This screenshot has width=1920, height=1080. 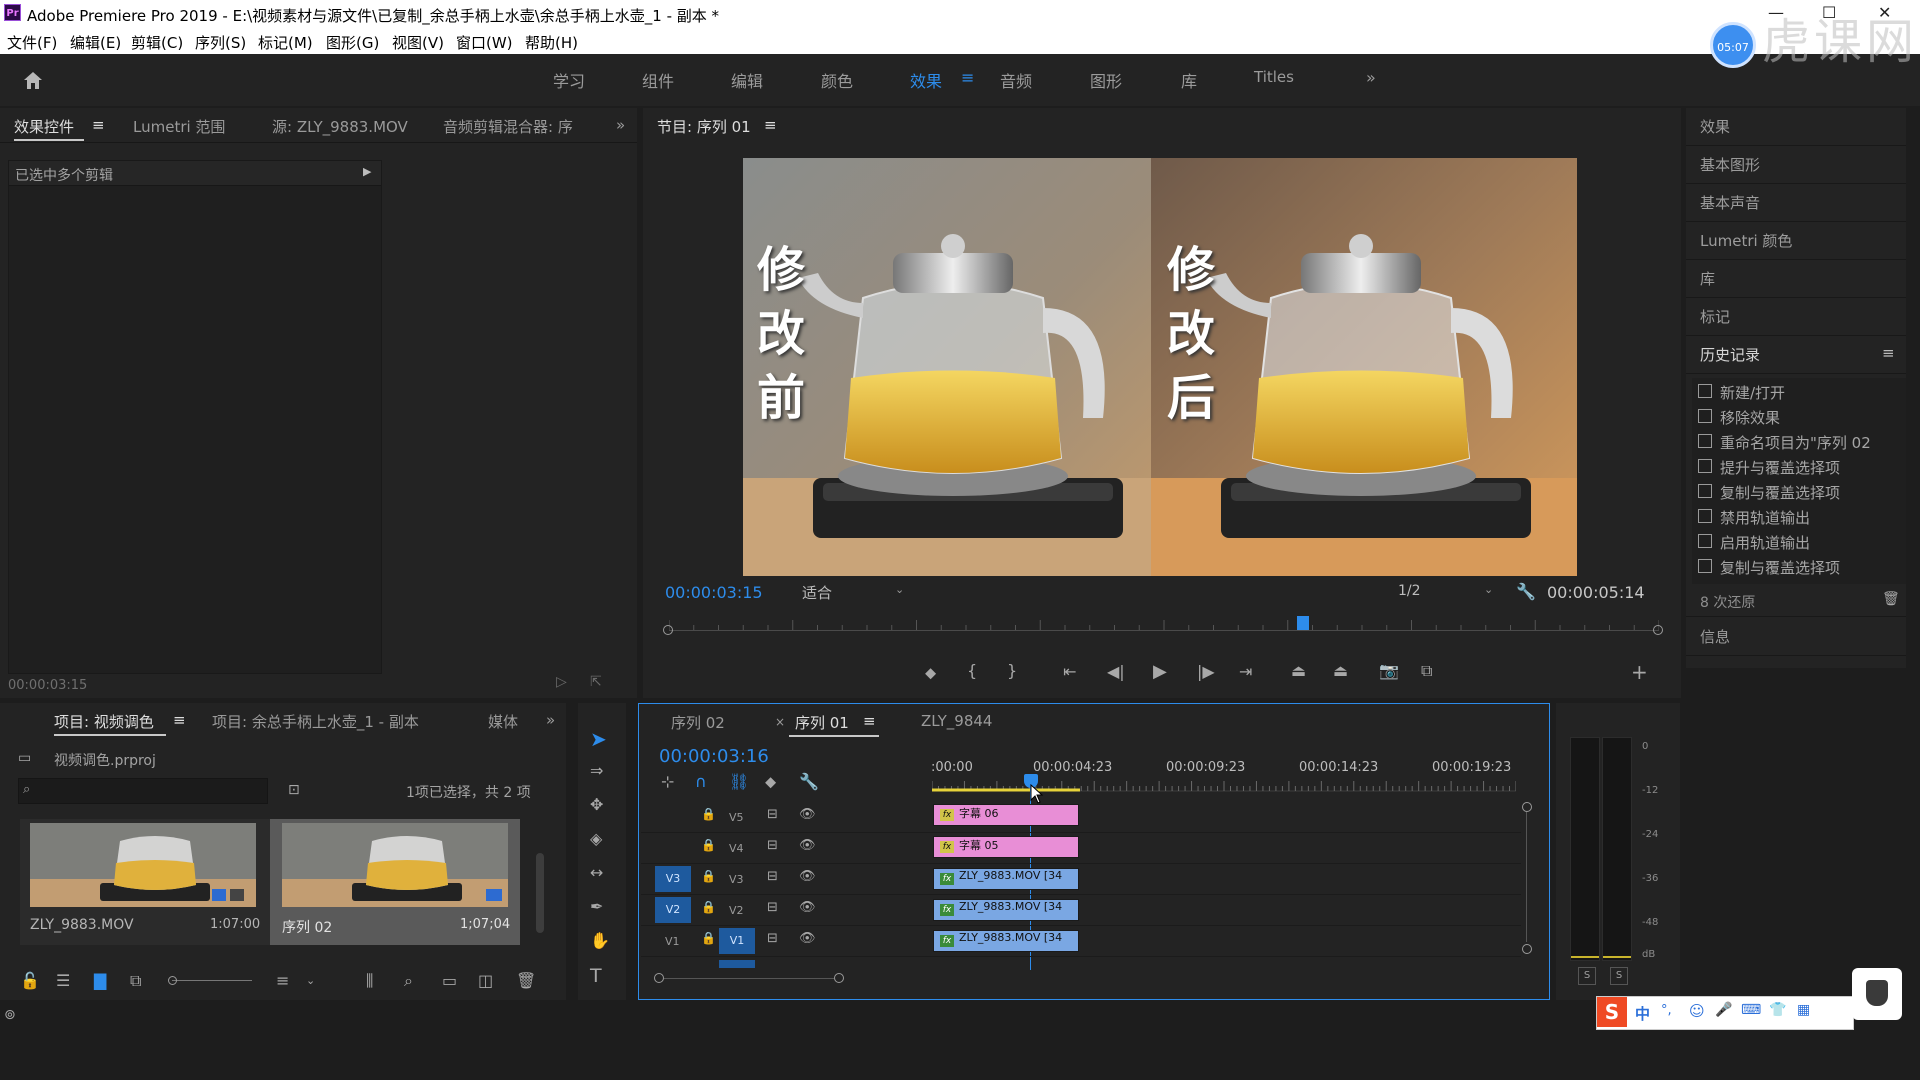 What do you see at coordinates (1298, 671) in the screenshot?
I see `lift-icon: ⏏` at bounding box center [1298, 671].